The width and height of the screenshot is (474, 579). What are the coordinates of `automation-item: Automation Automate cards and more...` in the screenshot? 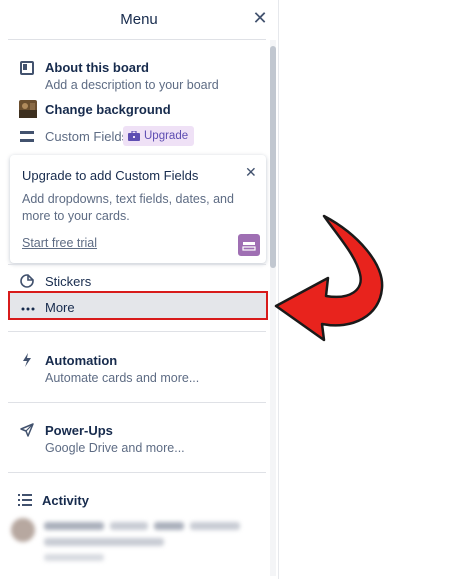 It's located at (137, 370).